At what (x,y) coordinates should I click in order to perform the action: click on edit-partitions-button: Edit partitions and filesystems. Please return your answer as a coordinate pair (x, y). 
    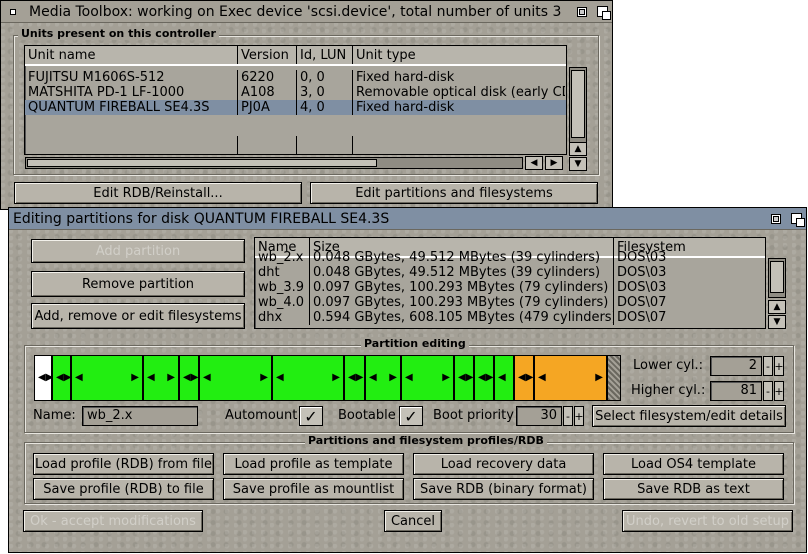
    Looking at the image, I should click on (454, 193).